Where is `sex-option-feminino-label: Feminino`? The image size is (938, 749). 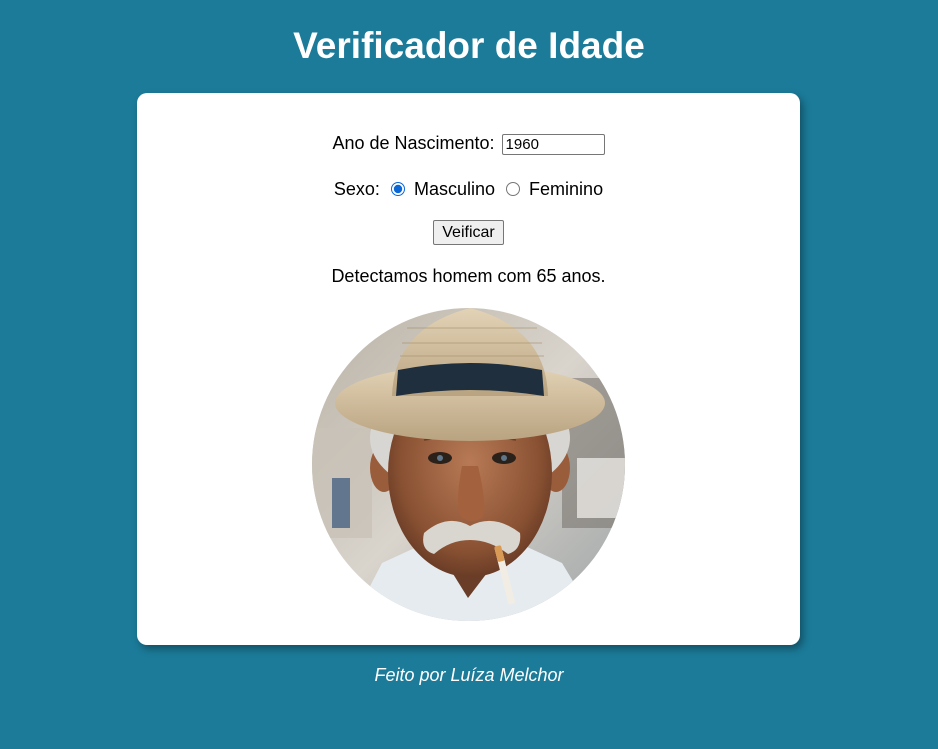 sex-option-feminino-label: Feminino is located at coordinates (566, 189).